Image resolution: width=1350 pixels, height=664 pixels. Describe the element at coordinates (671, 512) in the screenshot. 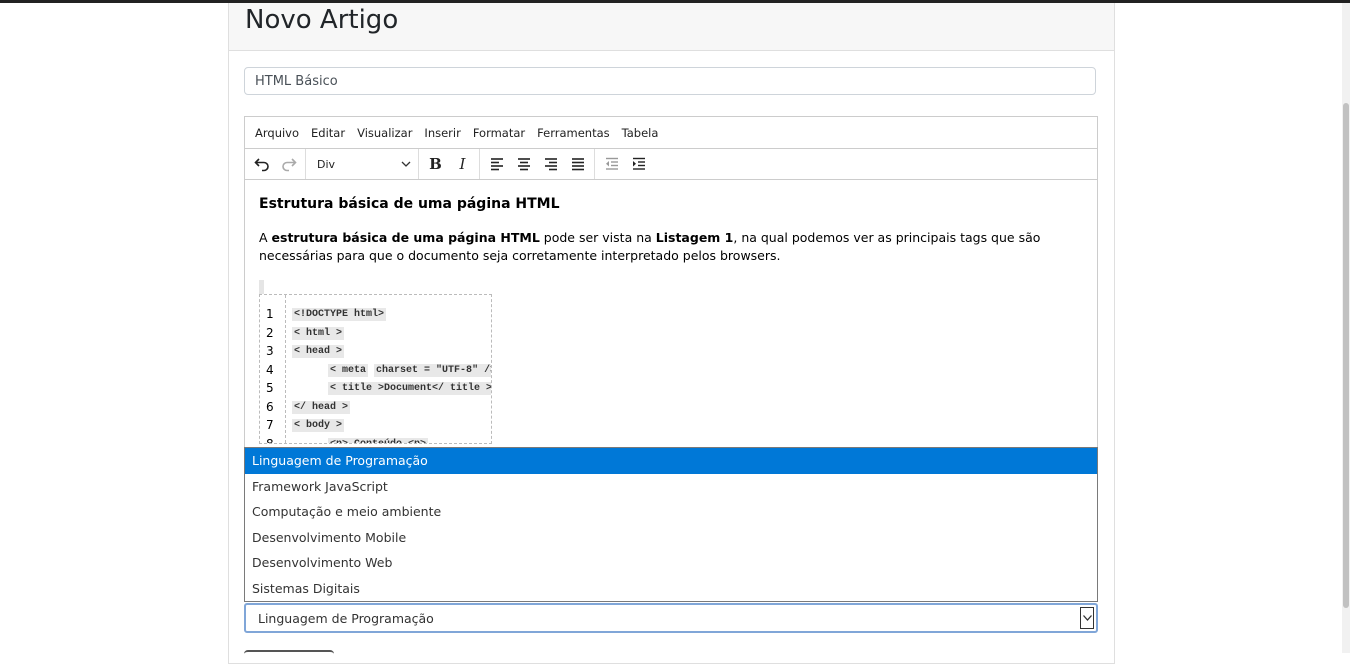

I see `category-option: Computação e meio ambiente` at that location.